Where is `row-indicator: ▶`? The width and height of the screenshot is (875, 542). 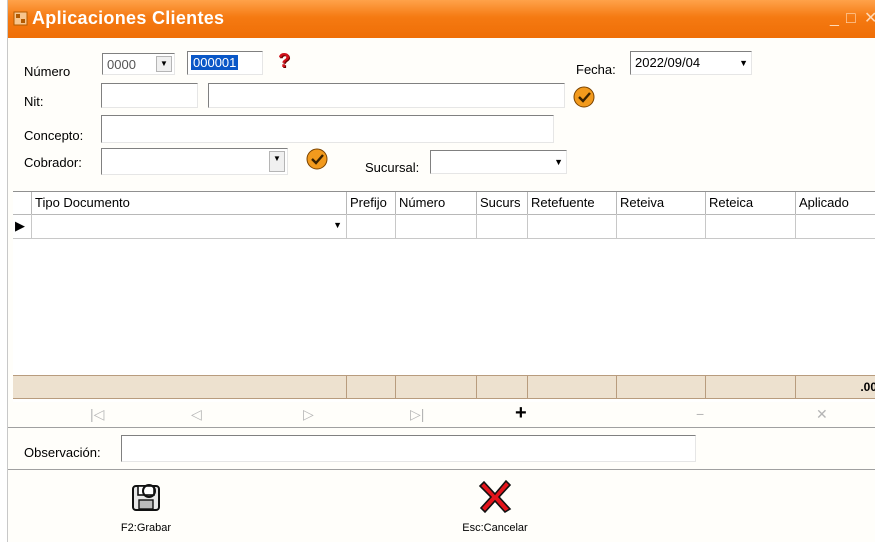 row-indicator: ▶ is located at coordinates (22, 226).